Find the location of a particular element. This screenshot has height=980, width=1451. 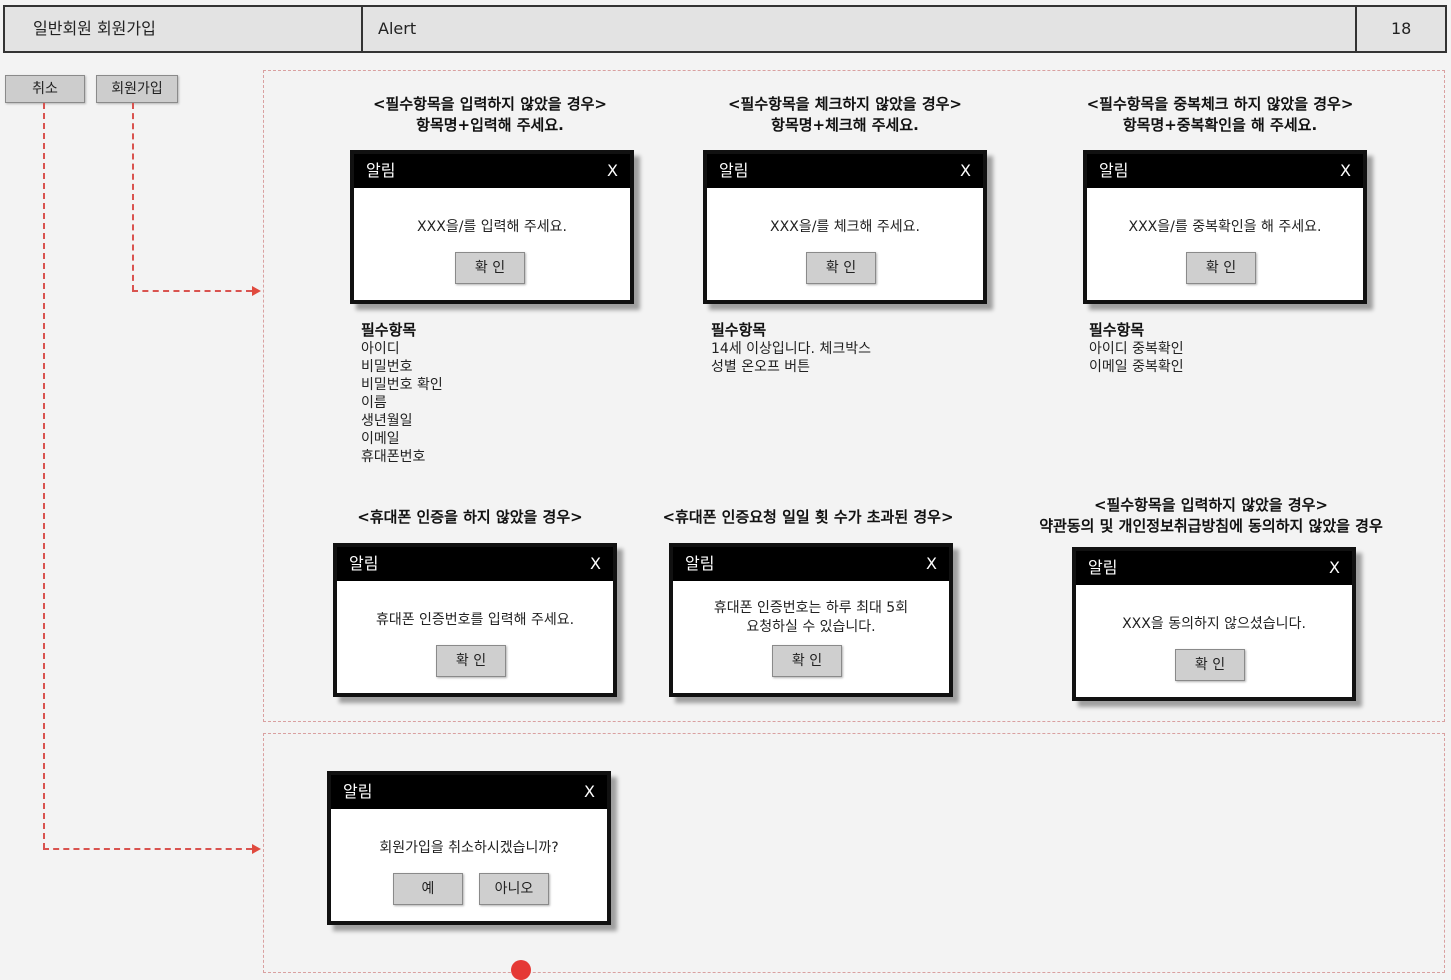

required-list: 필수항목 아이디 중복확인 이메일 중복확인 is located at coordinates (1136, 348).